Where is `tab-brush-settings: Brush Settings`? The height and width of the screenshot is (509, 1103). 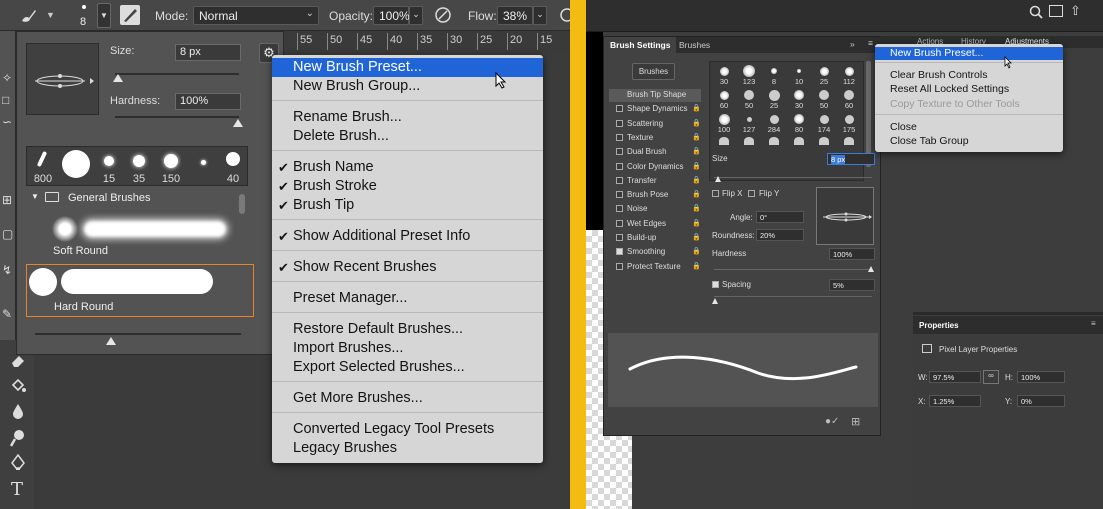 tab-brush-settings: Brush Settings is located at coordinates (640, 45).